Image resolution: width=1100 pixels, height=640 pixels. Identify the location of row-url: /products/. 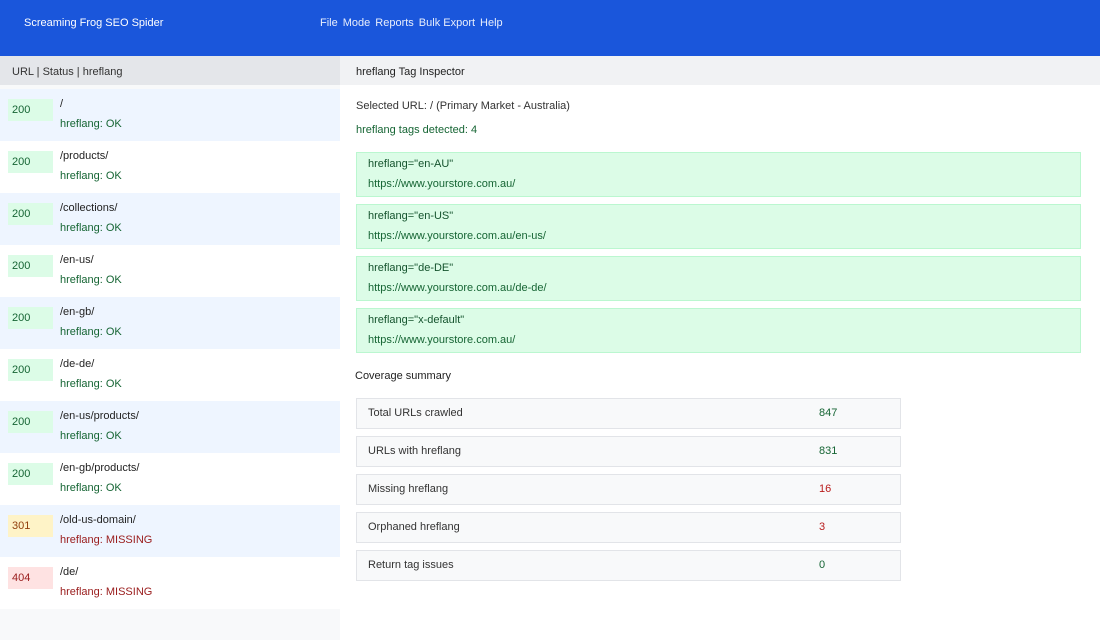
(84, 156).